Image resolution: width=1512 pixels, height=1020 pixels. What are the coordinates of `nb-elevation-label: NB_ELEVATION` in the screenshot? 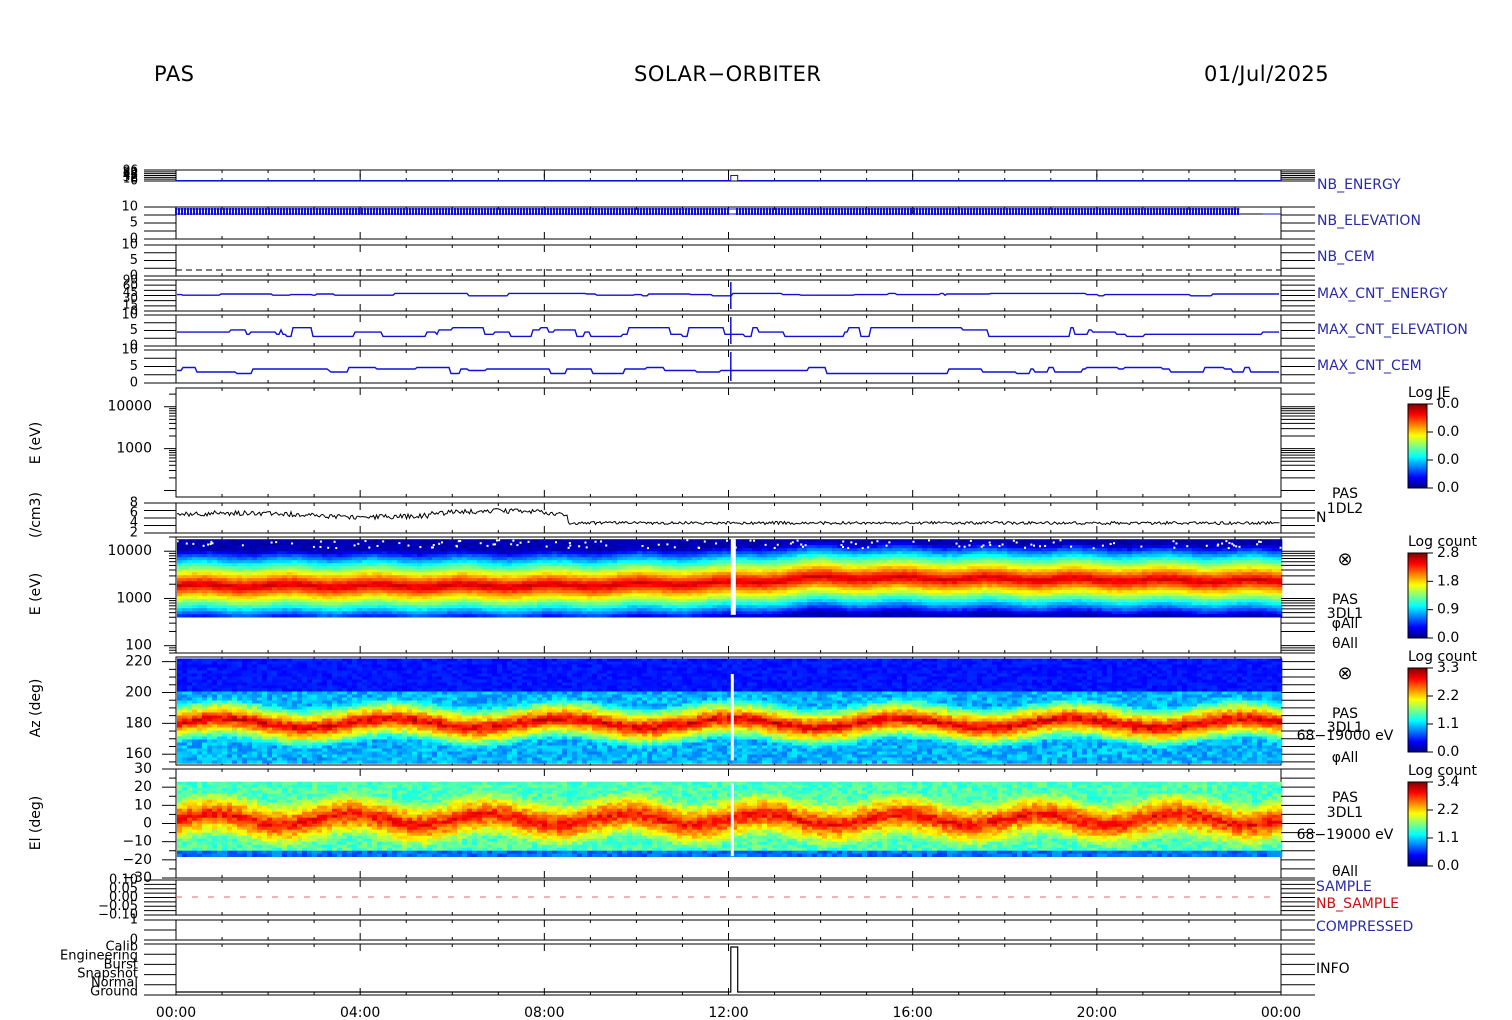 It's located at (1369, 221).